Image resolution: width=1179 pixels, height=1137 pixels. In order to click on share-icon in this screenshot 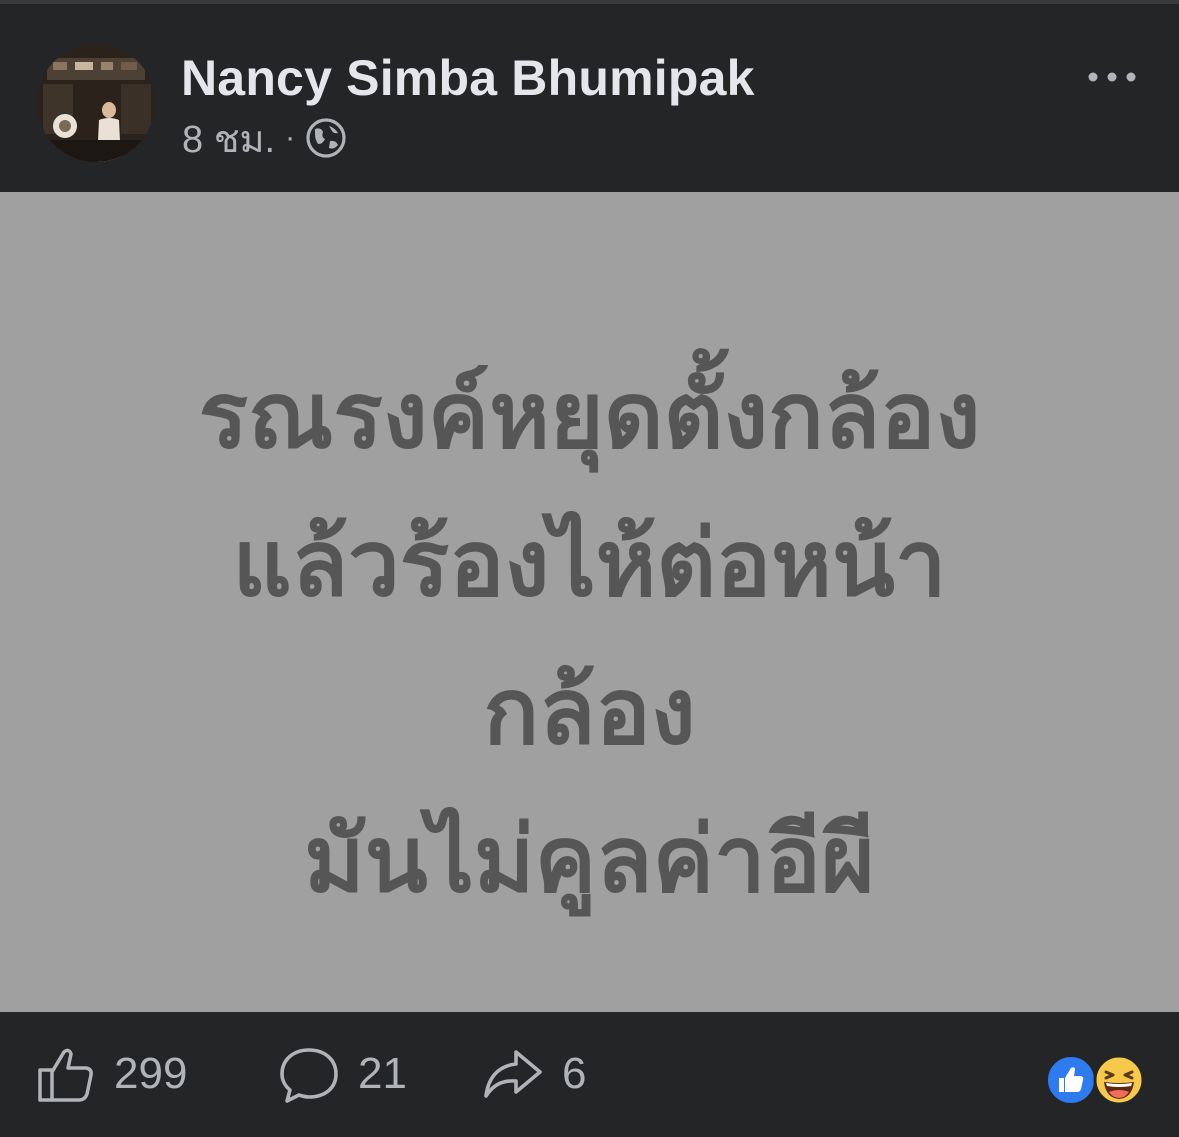, I will do `click(513, 1074)`.